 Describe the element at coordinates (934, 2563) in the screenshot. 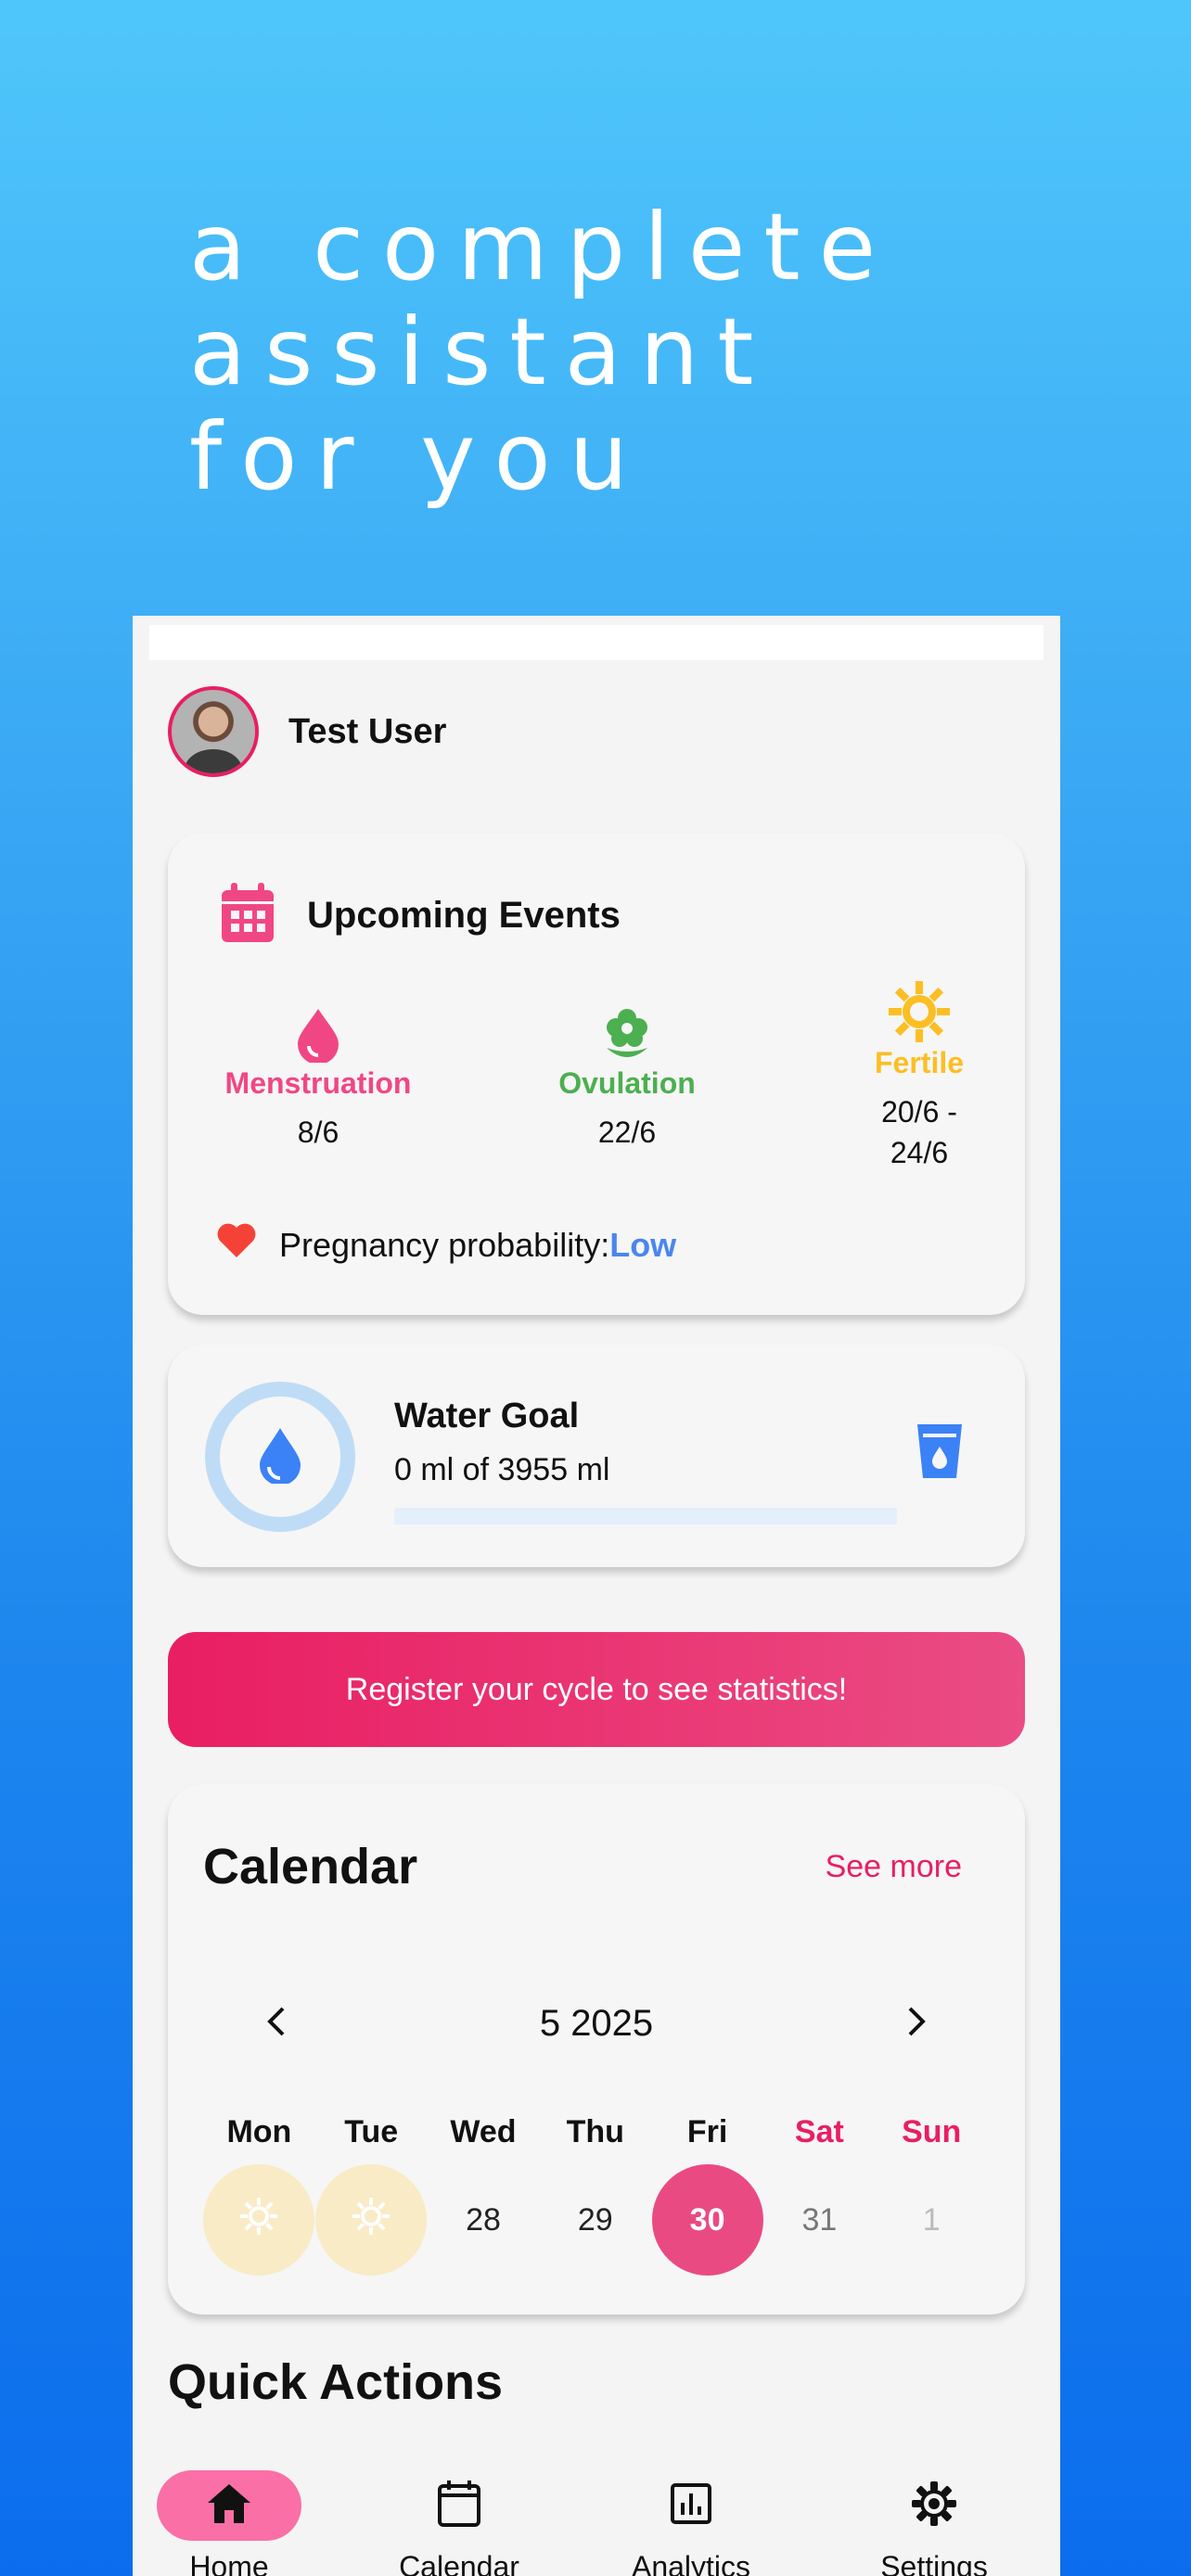

I see `nav-settings-label: Settings` at that location.